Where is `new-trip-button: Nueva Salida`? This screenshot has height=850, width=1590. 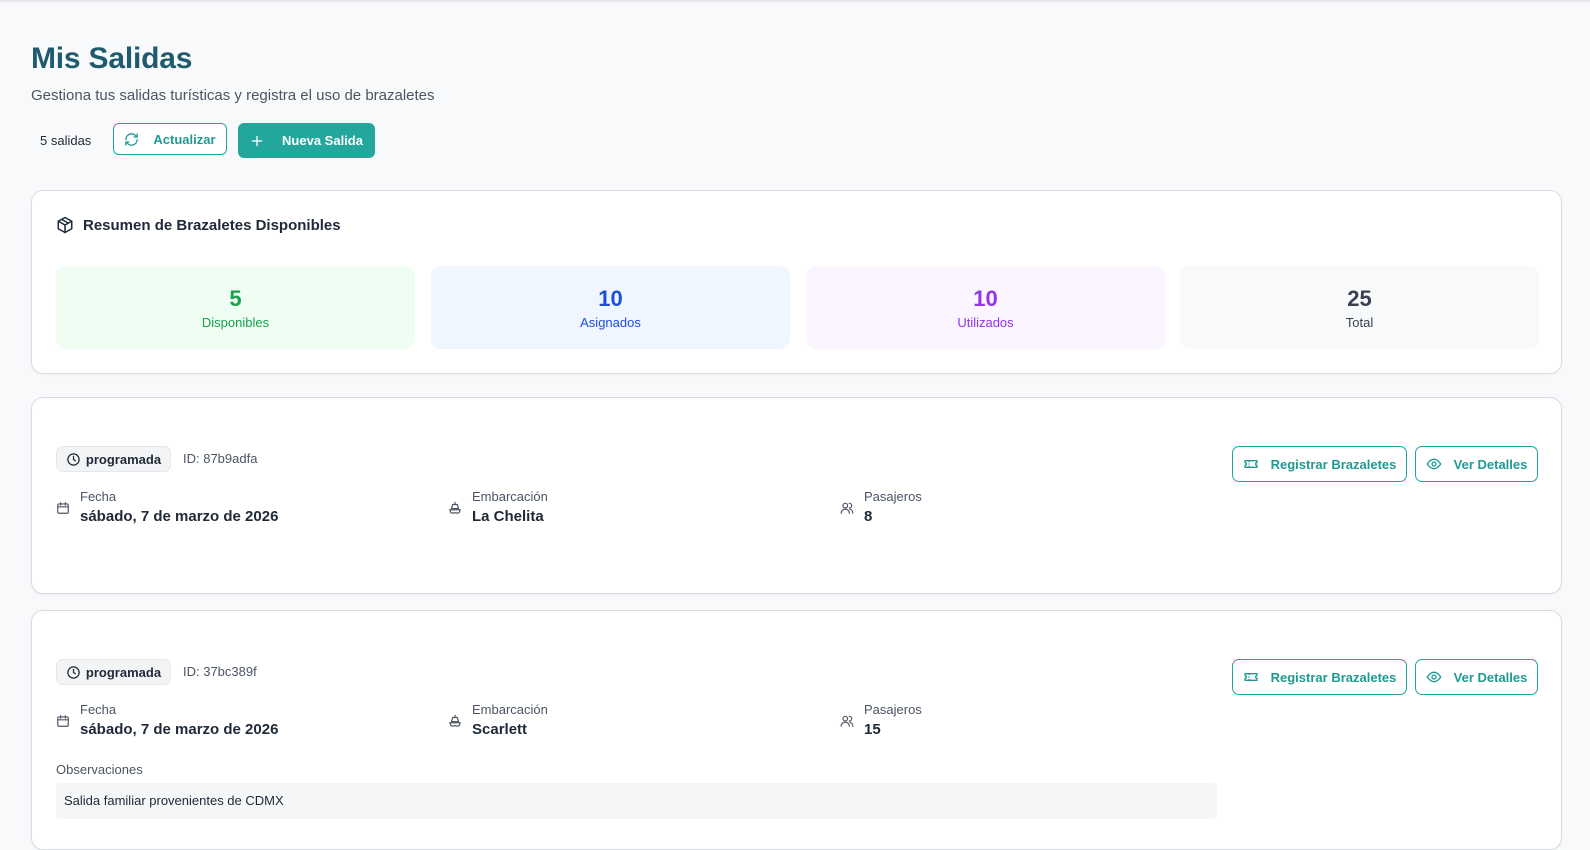
new-trip-button: Nueva Salida is located at coordinates (306, 140).